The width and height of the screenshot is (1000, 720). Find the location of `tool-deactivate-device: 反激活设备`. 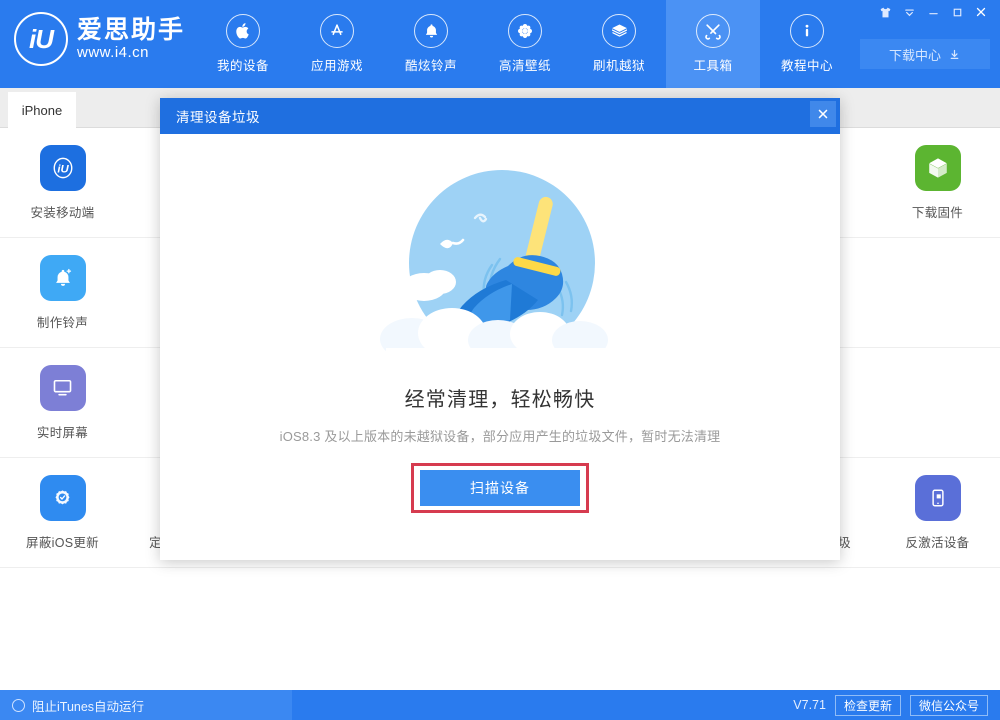

tool-deactivate-device: 反激活设备 is located at coordinates (937, 513).